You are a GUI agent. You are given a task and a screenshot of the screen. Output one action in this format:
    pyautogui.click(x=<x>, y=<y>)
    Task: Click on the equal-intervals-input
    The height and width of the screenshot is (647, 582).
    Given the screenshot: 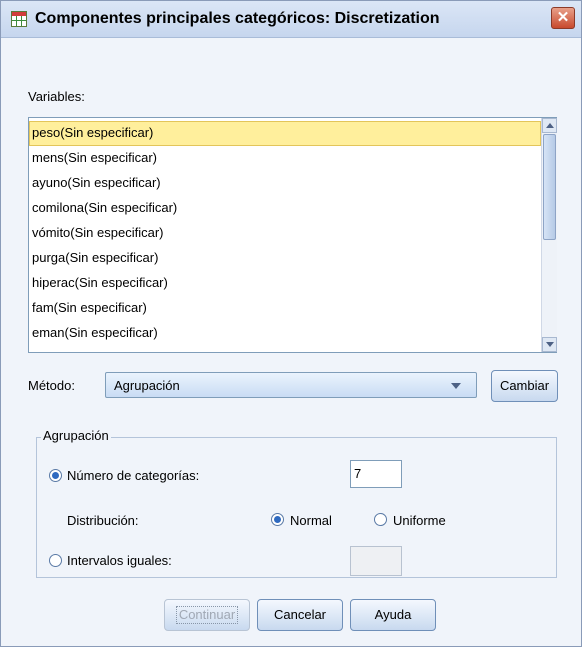 What is the action you would take?
    pyautogui.click(x=376, y=561)
    